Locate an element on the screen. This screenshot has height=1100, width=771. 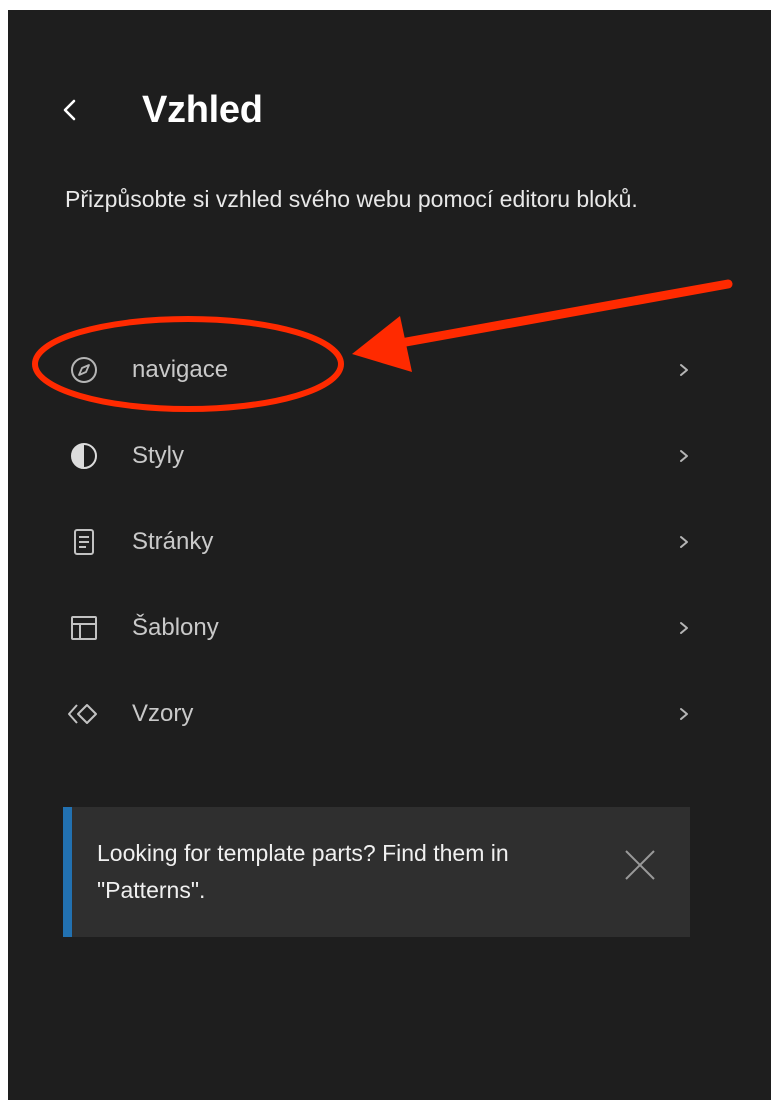
symbol-icon is located at coordinates (84, 714).